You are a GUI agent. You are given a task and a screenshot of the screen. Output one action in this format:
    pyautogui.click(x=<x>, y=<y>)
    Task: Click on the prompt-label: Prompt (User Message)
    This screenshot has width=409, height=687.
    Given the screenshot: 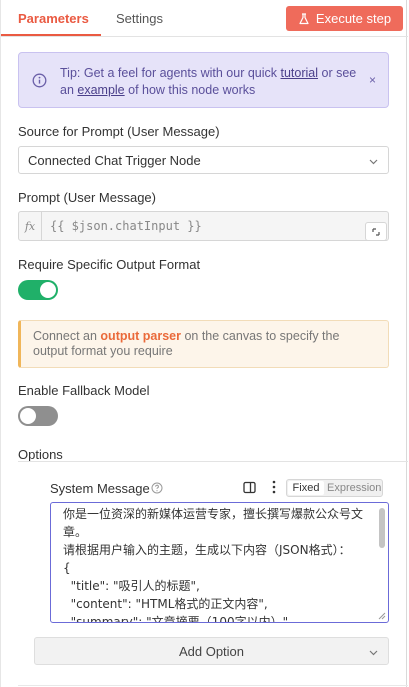 What is the action you would take?
    pyautogui.click(x=87, y=197)
    